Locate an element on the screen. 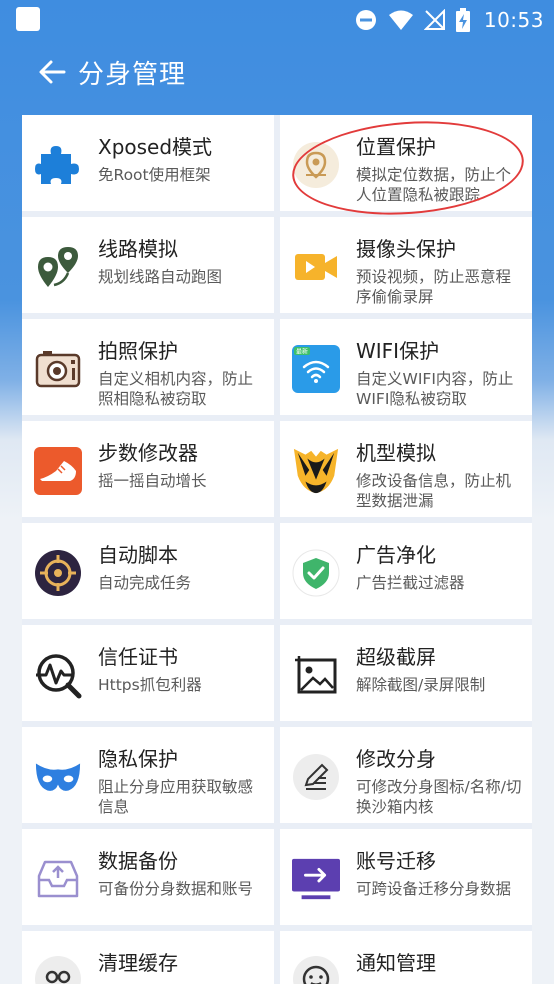 The image size is (554, 984). video-camera-icon is located at coordinates (316, 267).